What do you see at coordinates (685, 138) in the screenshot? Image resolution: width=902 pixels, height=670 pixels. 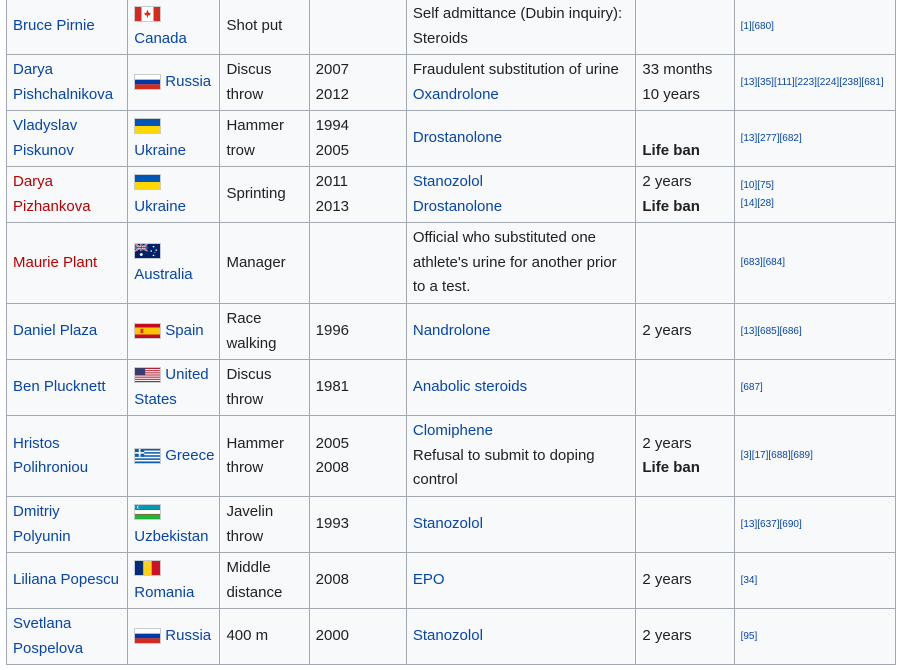 I see `ban-cell: Life ban` at bounding box center [685, 138].